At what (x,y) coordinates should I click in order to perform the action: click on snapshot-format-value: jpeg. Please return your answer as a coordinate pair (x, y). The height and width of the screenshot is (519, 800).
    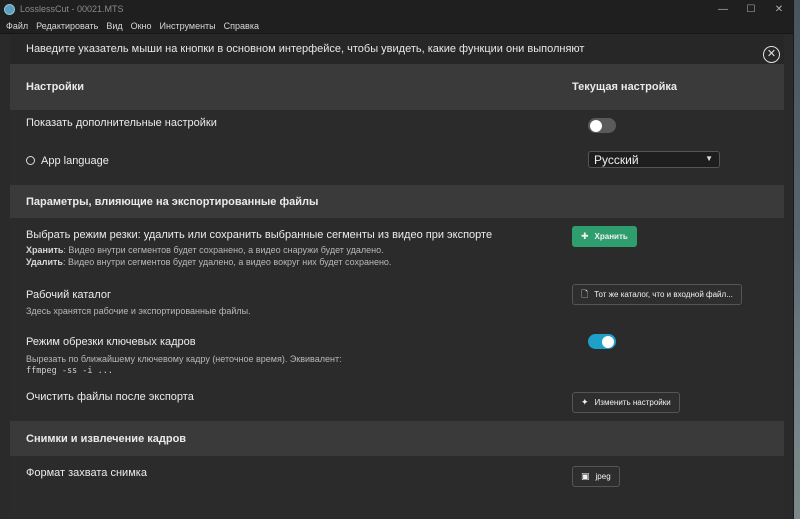
    Looking at the image, I should click on (603, 476).